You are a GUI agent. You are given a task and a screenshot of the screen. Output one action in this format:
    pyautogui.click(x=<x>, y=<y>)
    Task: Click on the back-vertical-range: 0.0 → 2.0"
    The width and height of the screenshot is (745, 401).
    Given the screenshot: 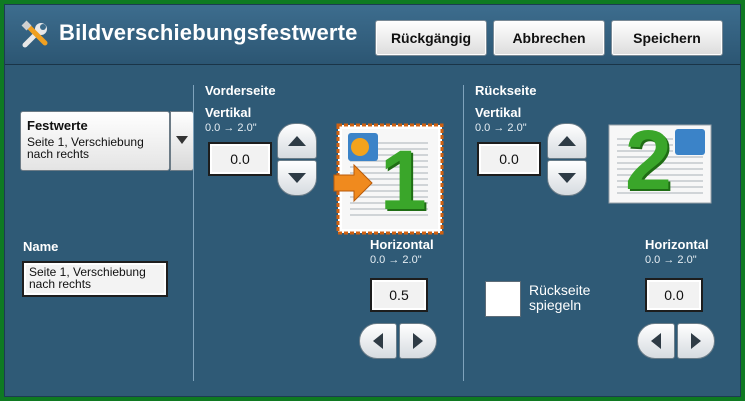 What is the action you would take?
    pyautogui.click(x=501, y=128)
    